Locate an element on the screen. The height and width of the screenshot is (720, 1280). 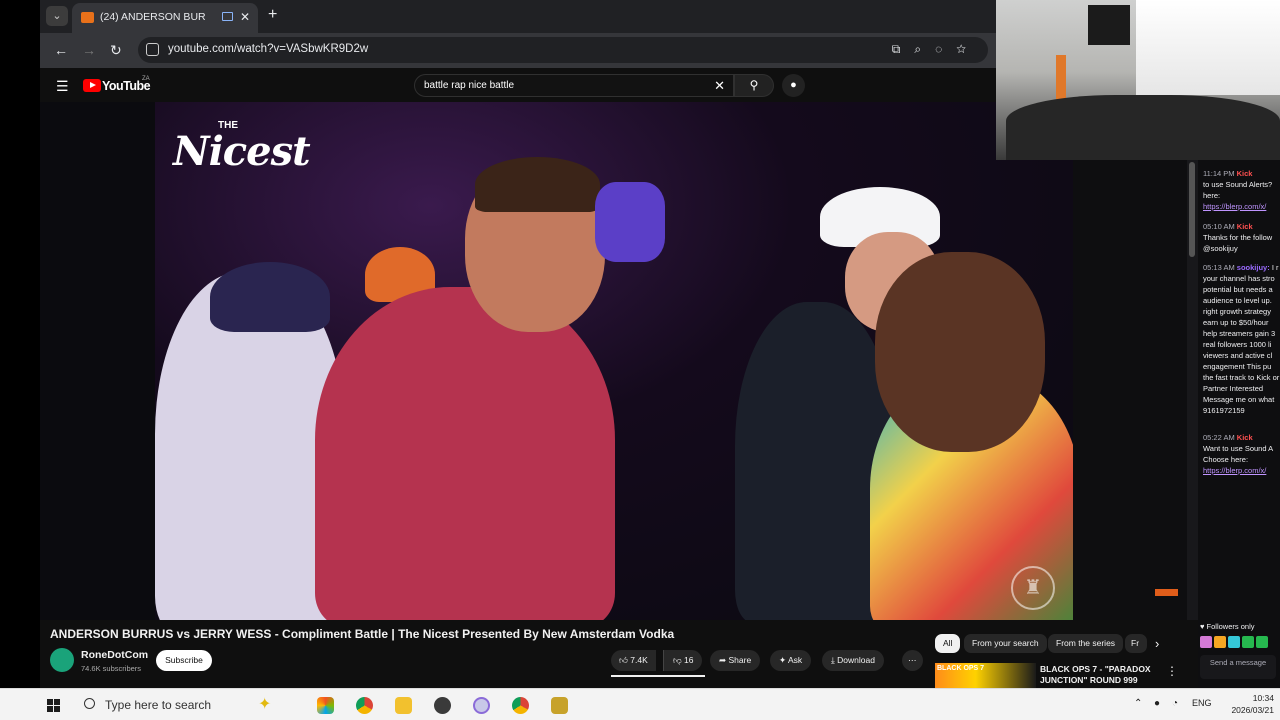
like-button: 👍︎ 7.4K is located at coordinates (633, 660).